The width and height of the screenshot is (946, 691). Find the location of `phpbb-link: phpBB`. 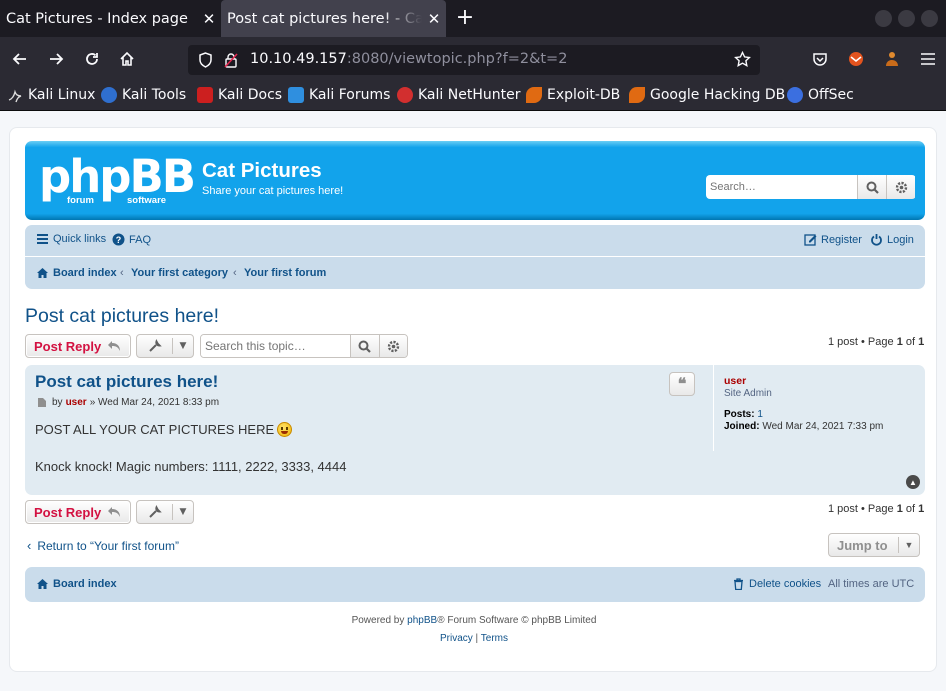

phpbb-link: phpBB is located at coordinates (422, 620).